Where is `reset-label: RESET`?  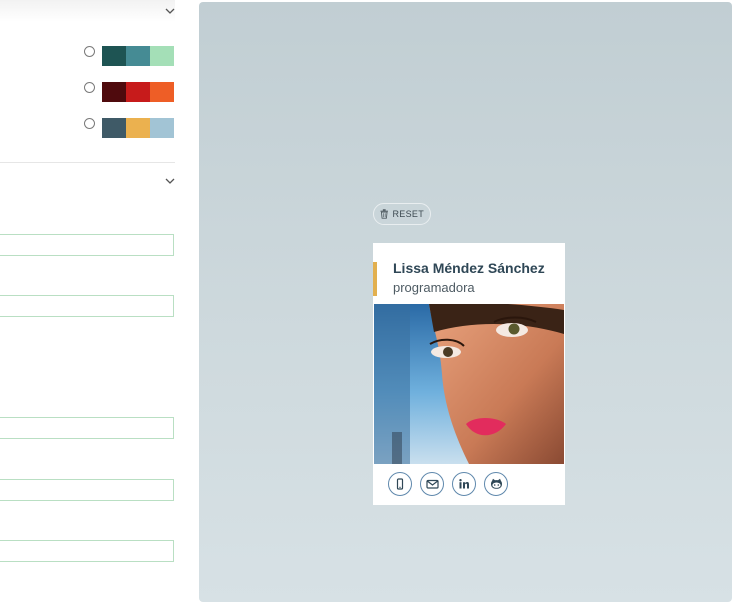 reset-label: RESET is located at coordinates (408, 214).